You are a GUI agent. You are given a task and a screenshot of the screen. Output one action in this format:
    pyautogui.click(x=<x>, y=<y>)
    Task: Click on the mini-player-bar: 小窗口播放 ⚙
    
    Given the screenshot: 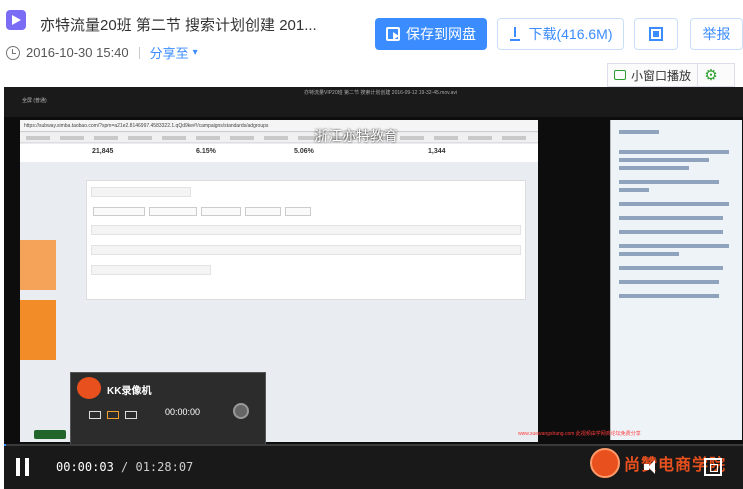 What is the action you would take?
    pyautogui.click(x=671, y=75)
    